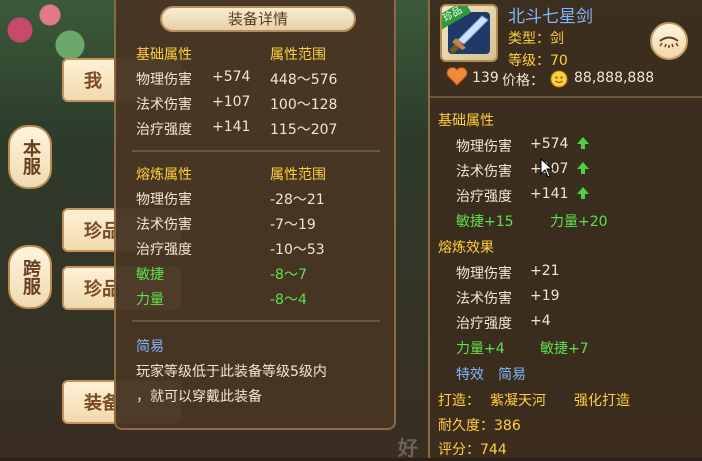 Image resolution: width=702 pixels, height=461 pixels. I want to click on eye-icon, so click(669, 42).